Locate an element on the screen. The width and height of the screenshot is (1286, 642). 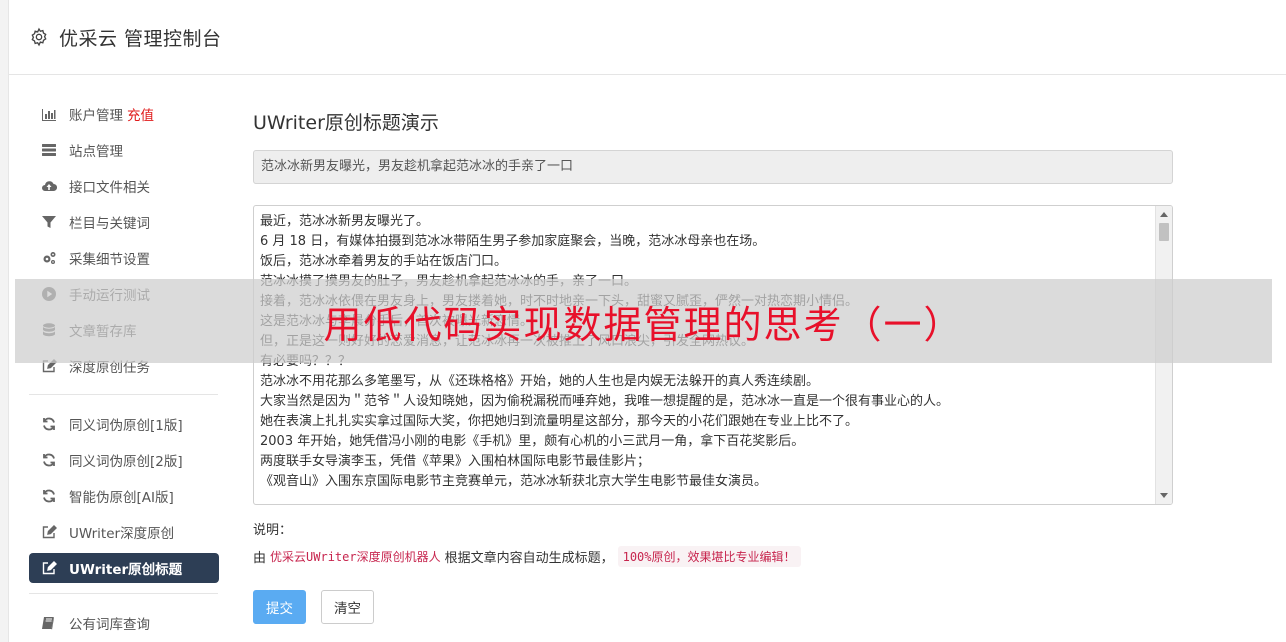
content-line: 《观音山》入围东京国际电影节主竞赛单元，范冰冰斩获北京大学生电影节最佳女演员。 is located at coordinates (514, 481).